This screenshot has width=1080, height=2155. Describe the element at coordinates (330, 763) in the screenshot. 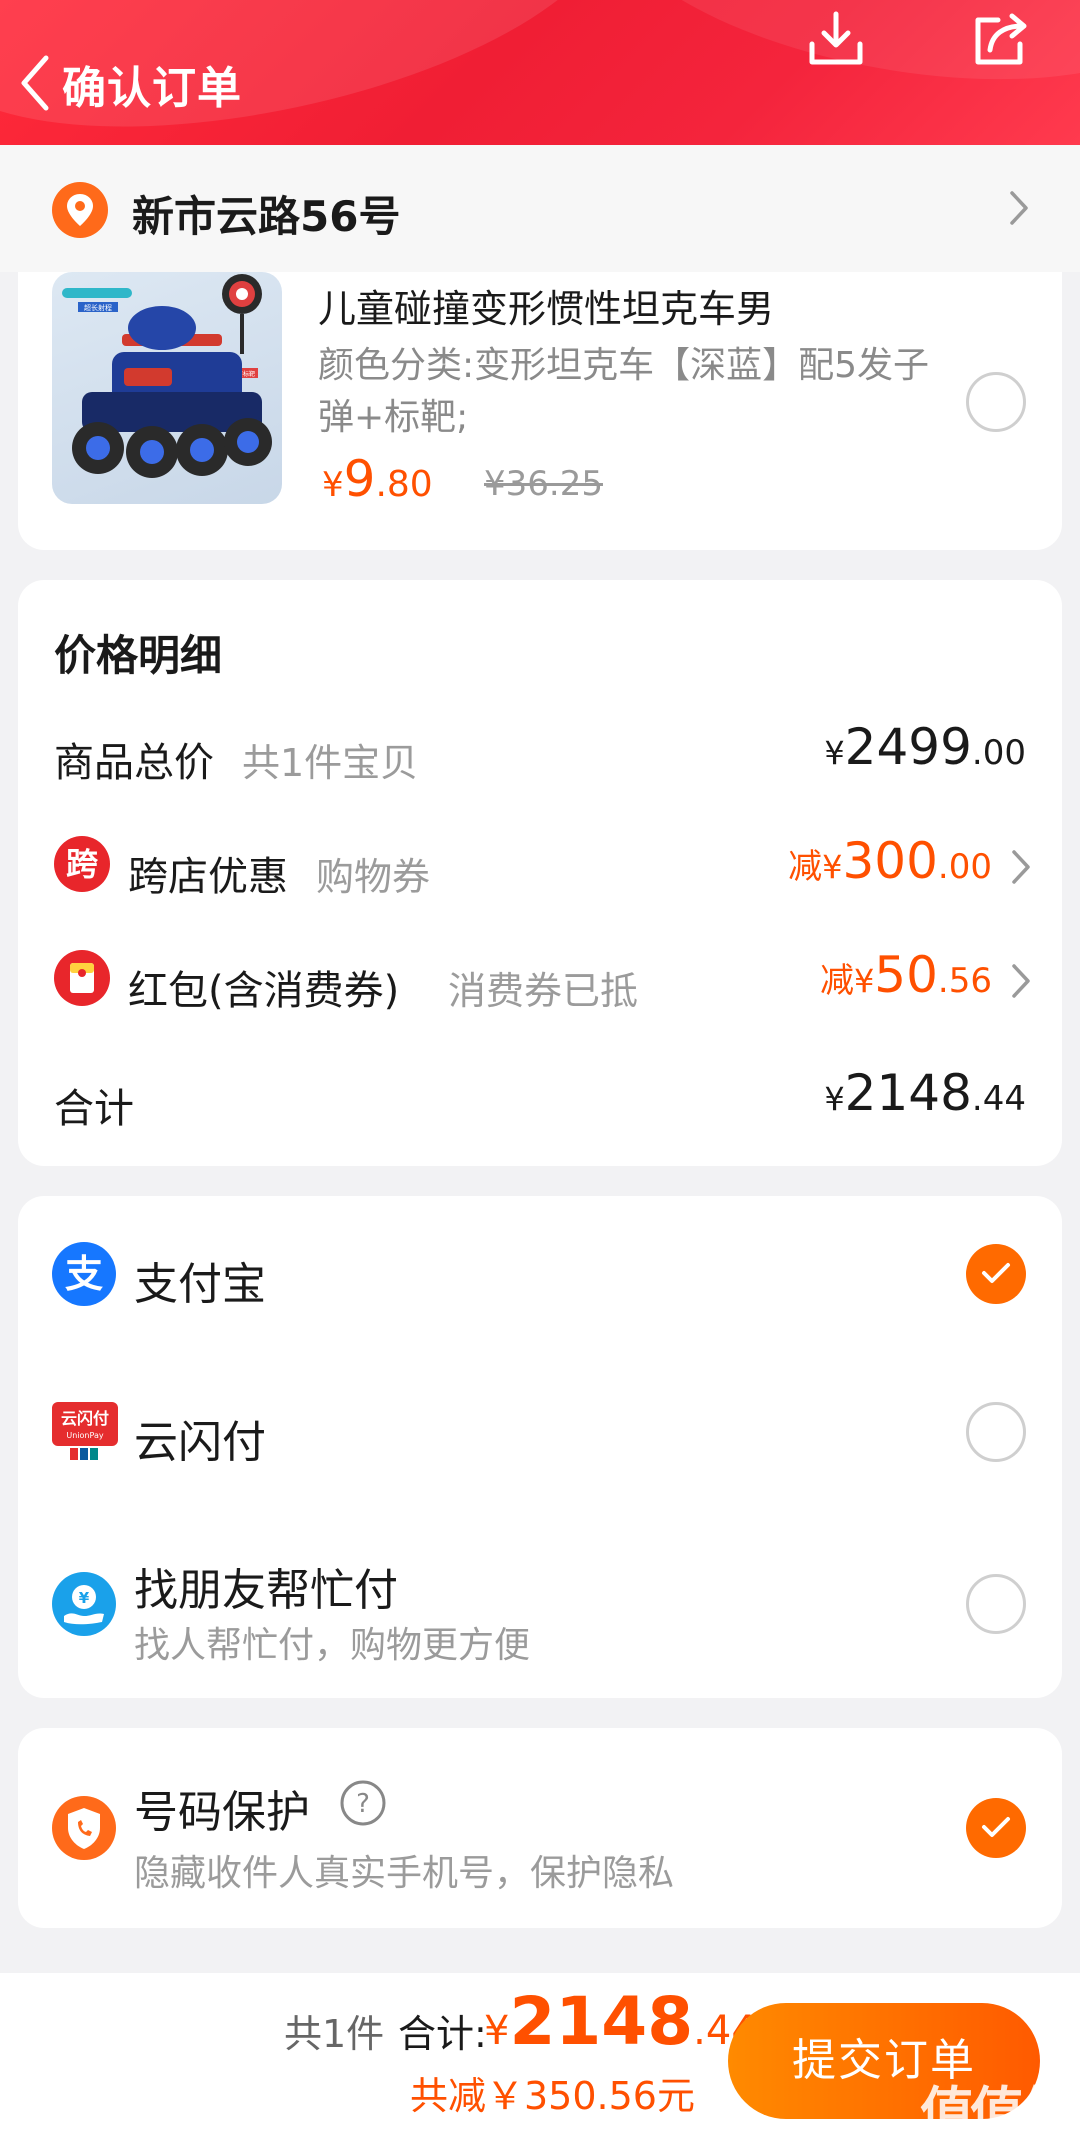

I see `goods-total-sub: 共1件宝贝` at that location.